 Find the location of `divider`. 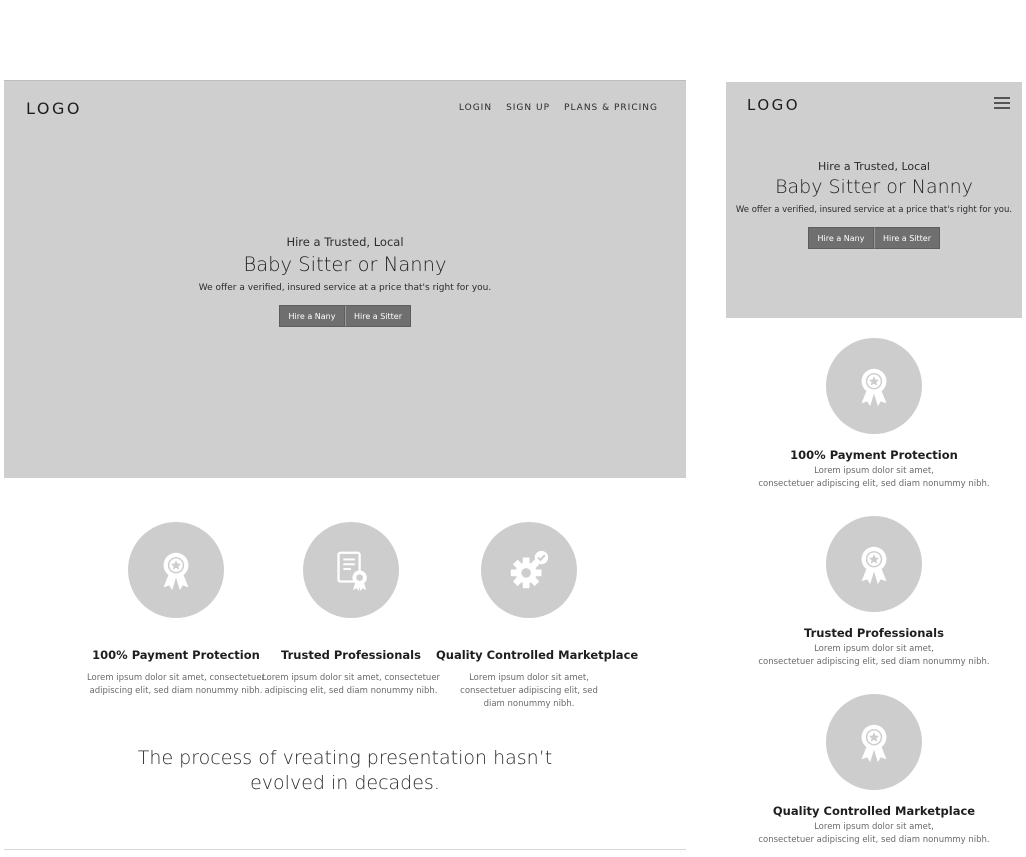

divider is located at coordinates (345, 849).